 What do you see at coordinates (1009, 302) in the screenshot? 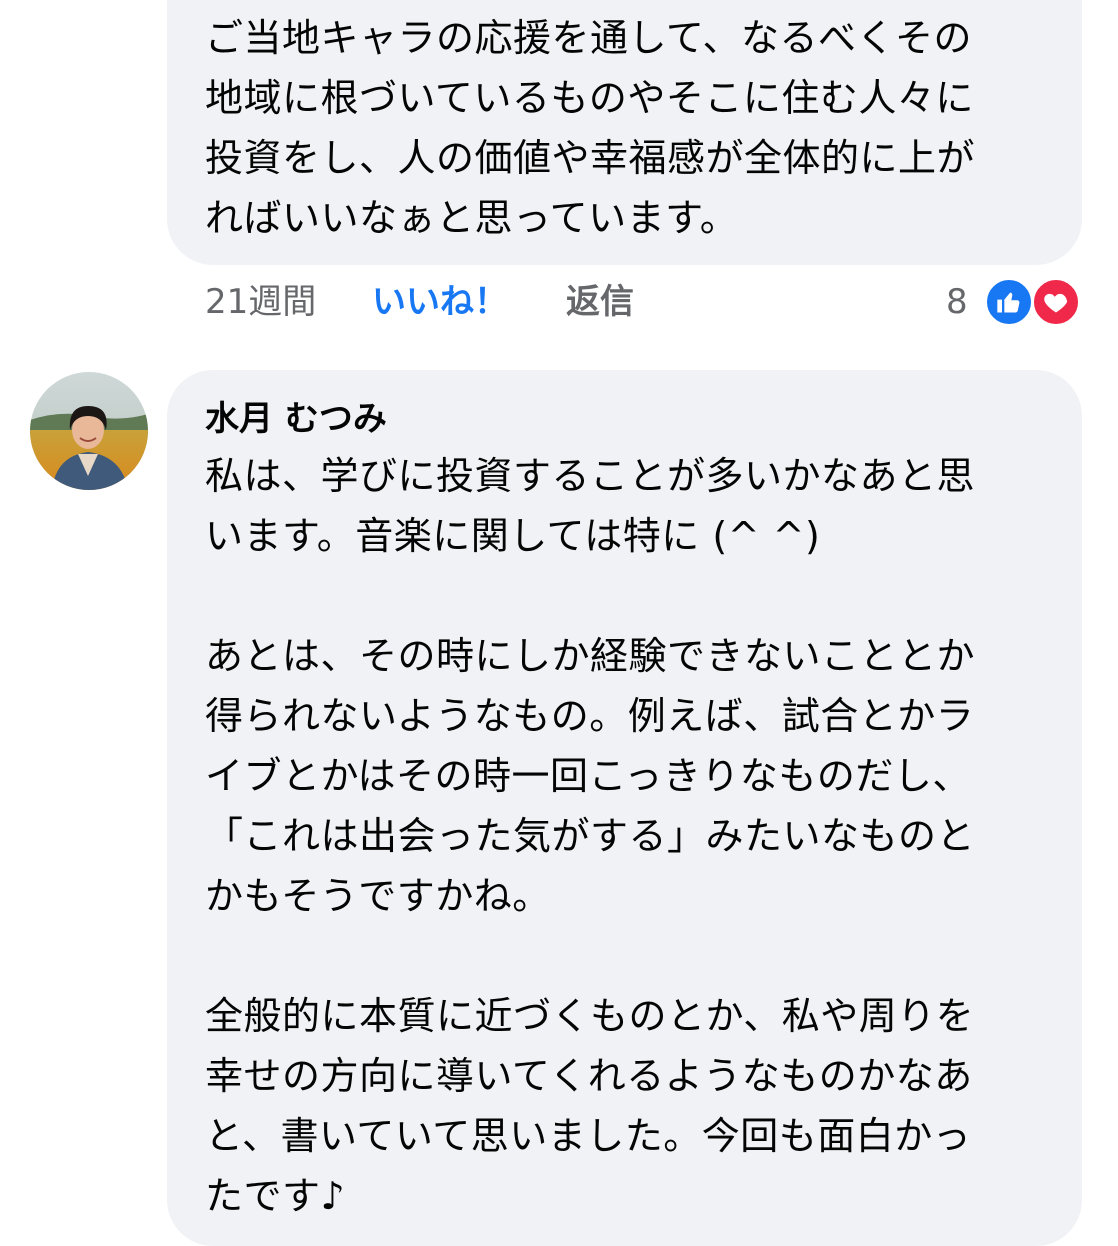
I see `thumbs-up-icon` at bounding box center [1009, 302].